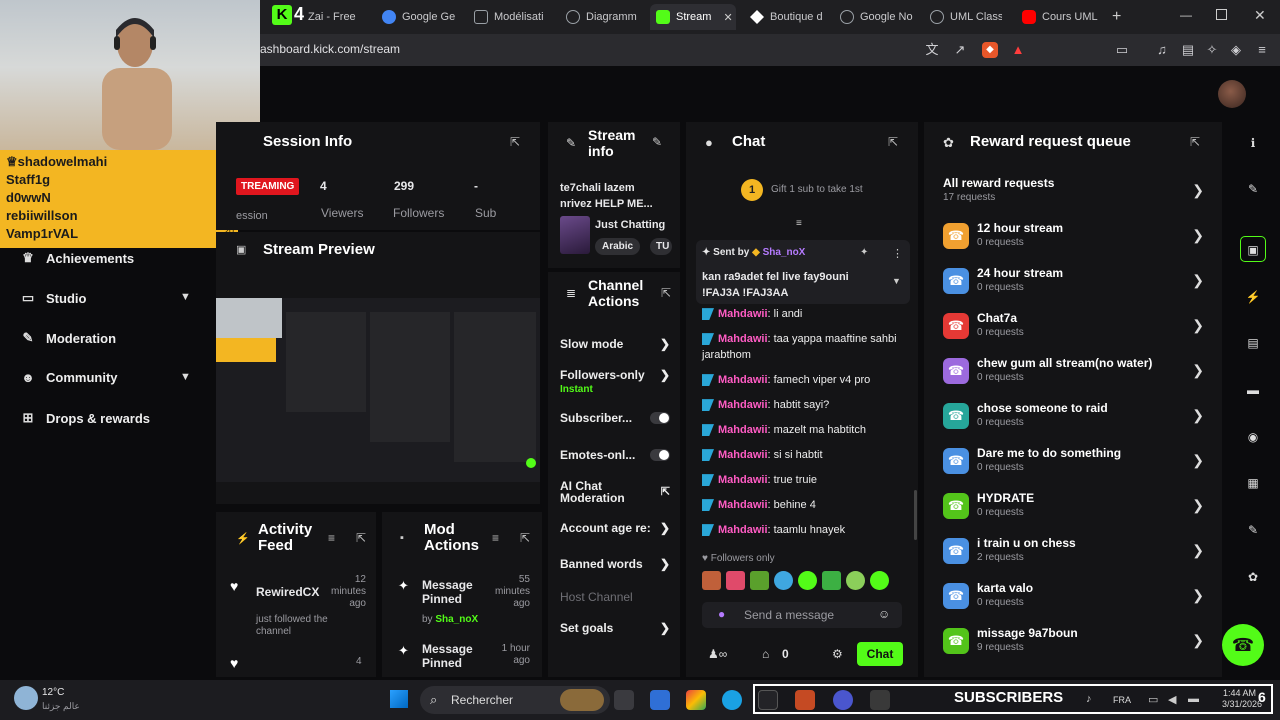 This screenshot has width=1280, height=720. Describe the element at coordinates (727, 17) in the screenshot. I see `close-tab-icon: ✕` at that location.